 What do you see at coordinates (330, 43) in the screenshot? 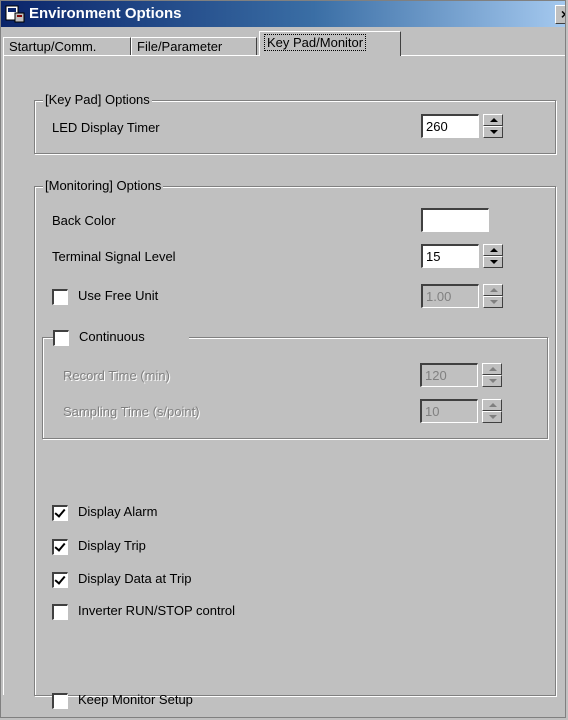
I see `tab-key-pad-monitor: Key Pad/Monitor` at bounding box center [330, 43].